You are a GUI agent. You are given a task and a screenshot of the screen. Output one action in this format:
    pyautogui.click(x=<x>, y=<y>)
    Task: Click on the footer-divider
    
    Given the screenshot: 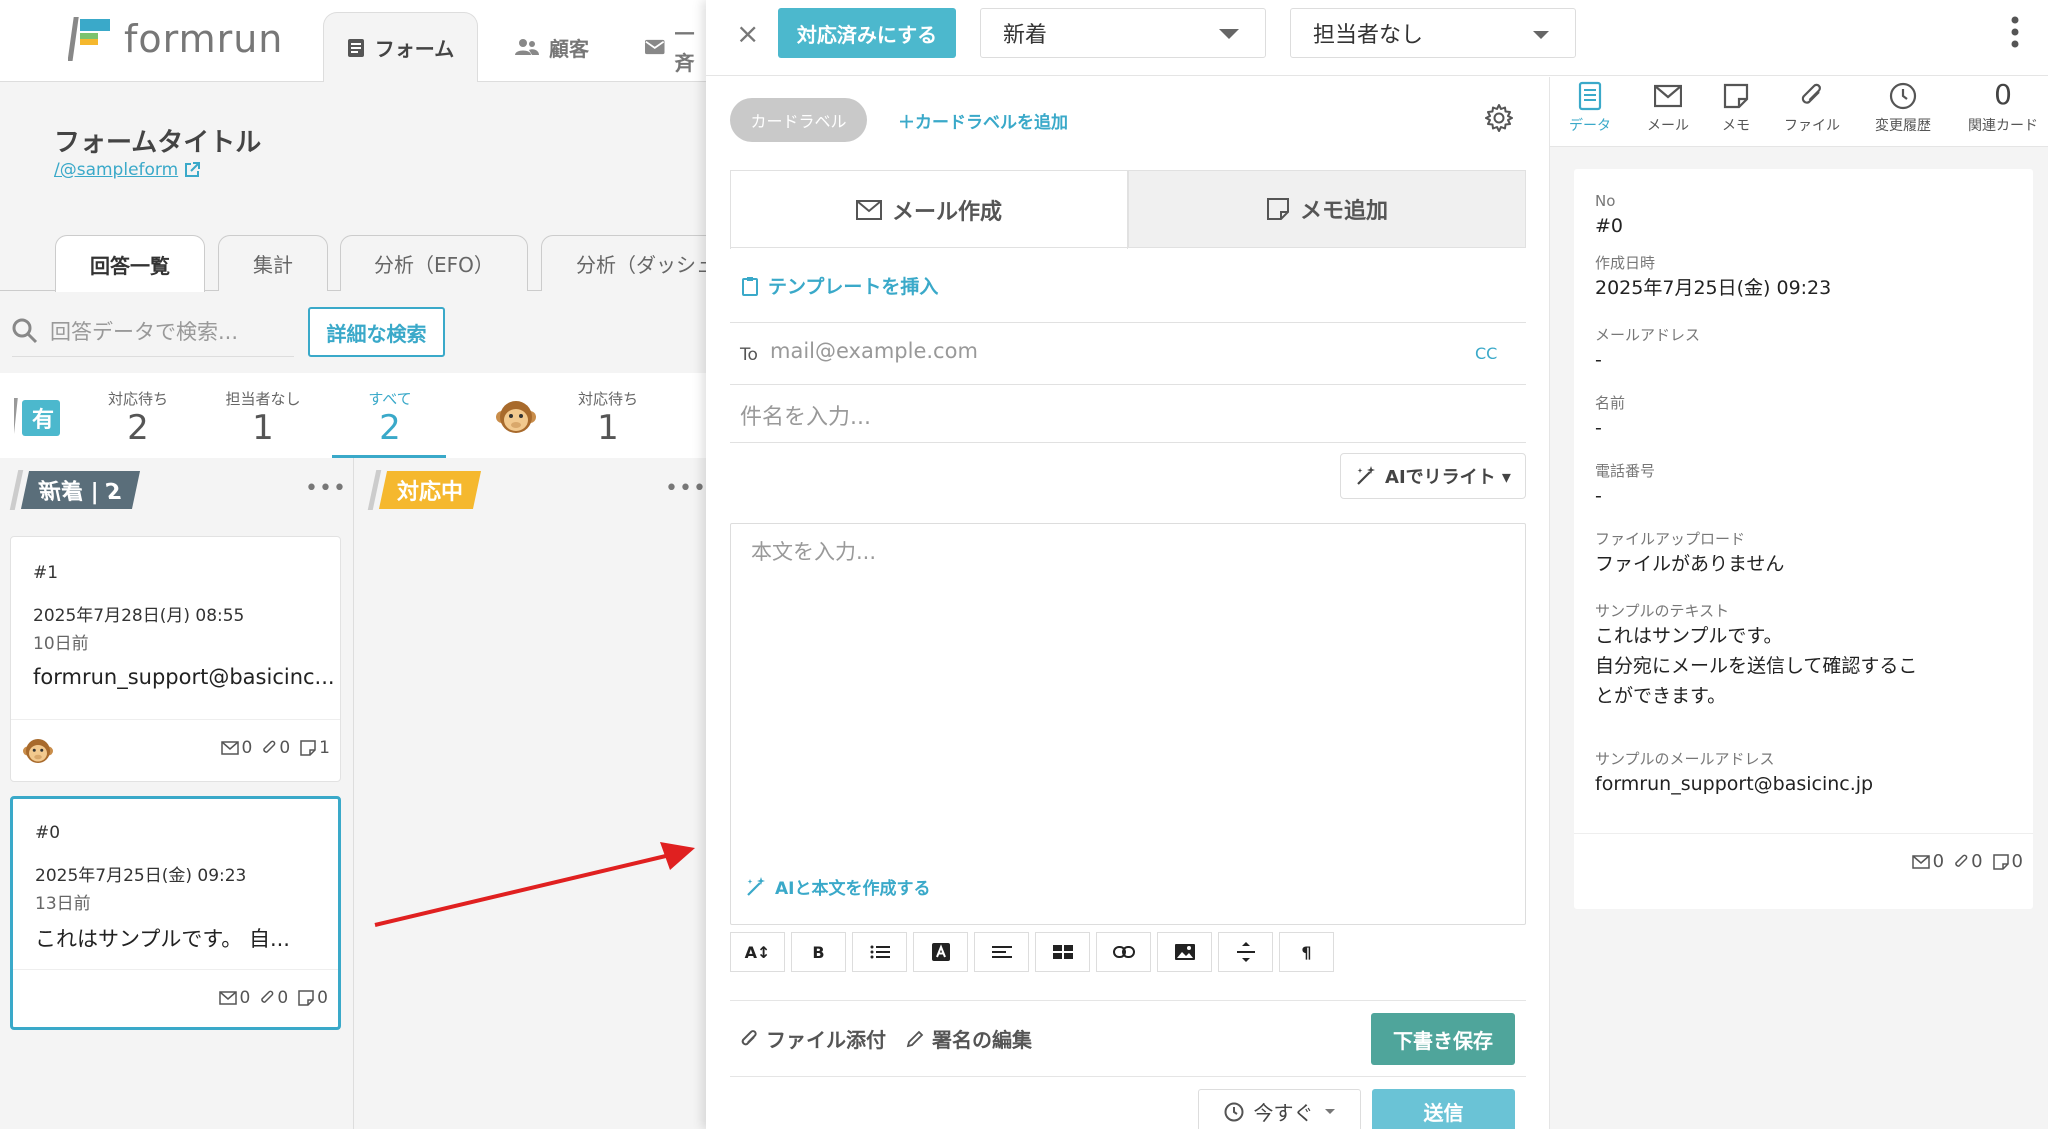 What is the action you would take?
    pyautogui.click(x=1128, y=1076)
    